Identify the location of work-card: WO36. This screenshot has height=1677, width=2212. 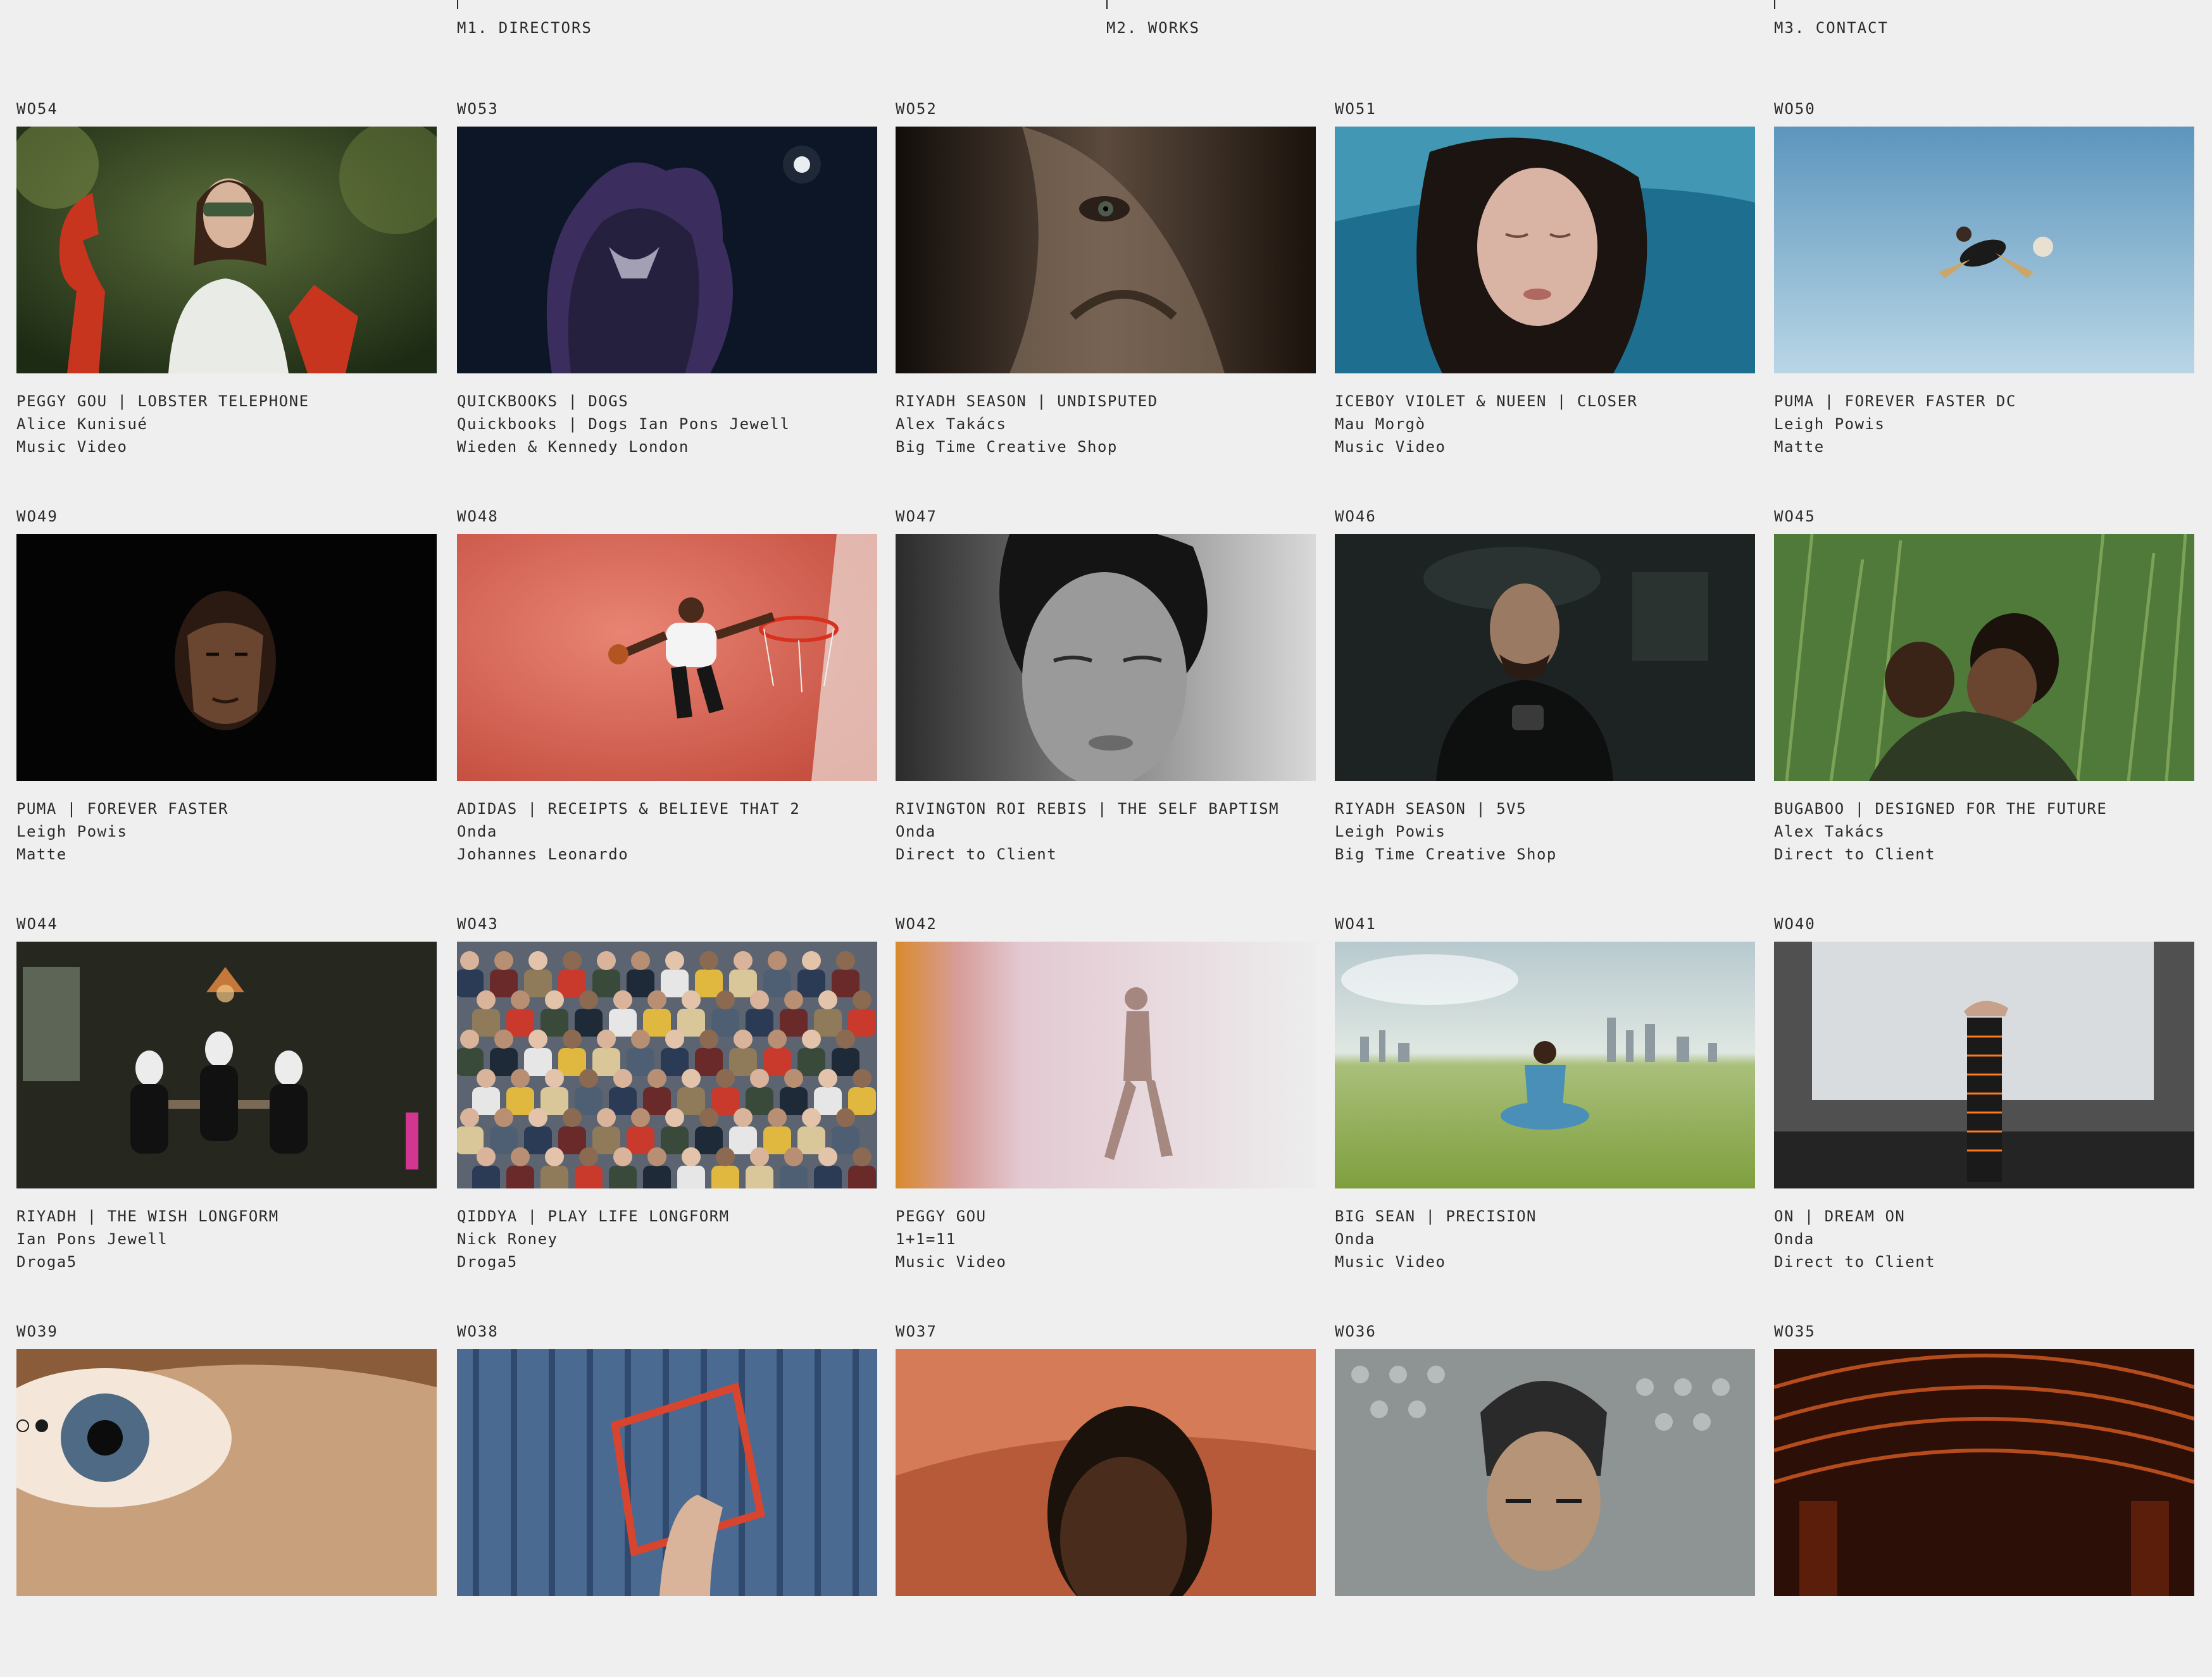
(1545, 1500).